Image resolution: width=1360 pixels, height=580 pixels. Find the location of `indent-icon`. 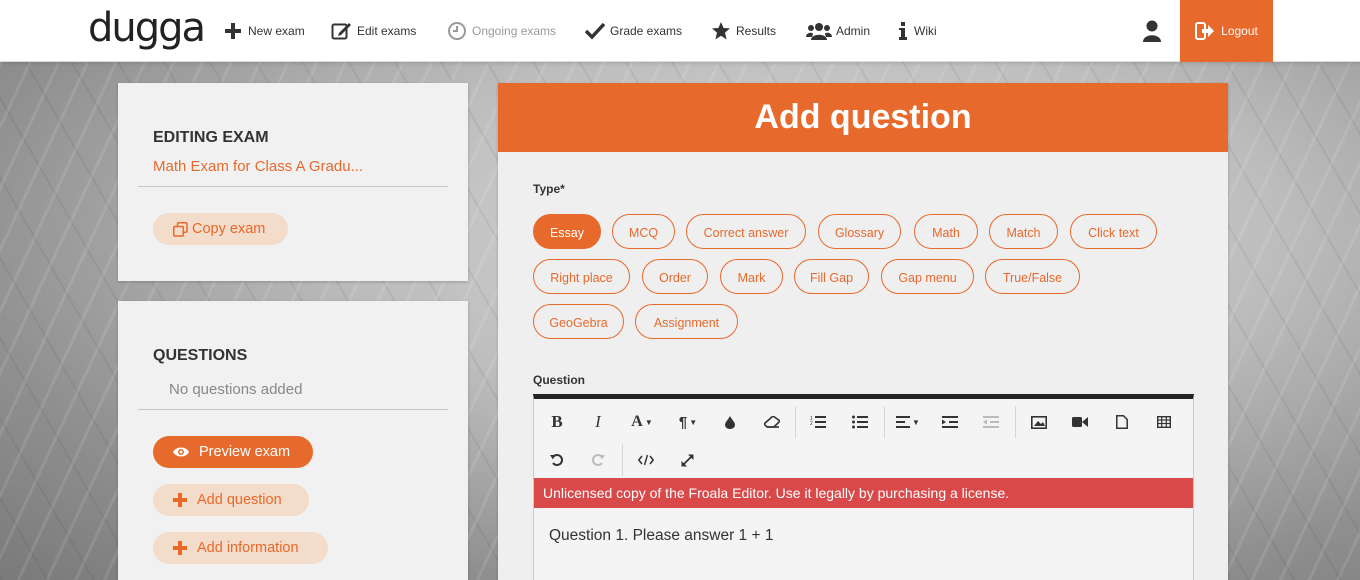

indent-icon is located at coordinates (950, 422).